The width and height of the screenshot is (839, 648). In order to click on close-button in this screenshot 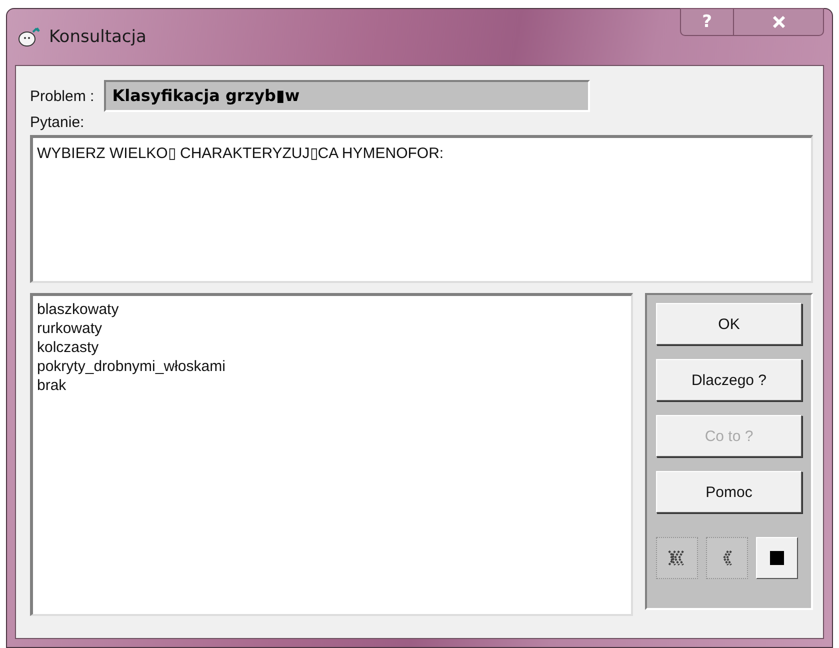, I will do `click(779, 22)`.